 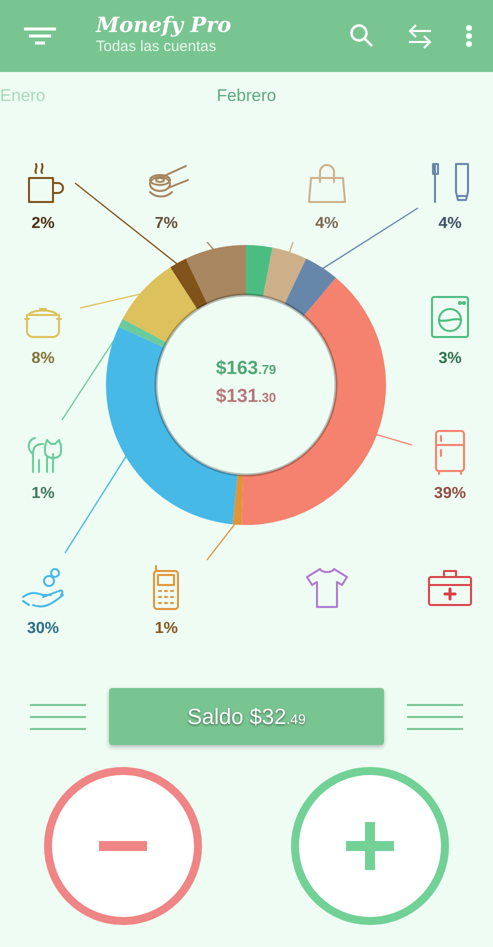 I want to click on expense-total: $131.30, so click(x=246, y=396).